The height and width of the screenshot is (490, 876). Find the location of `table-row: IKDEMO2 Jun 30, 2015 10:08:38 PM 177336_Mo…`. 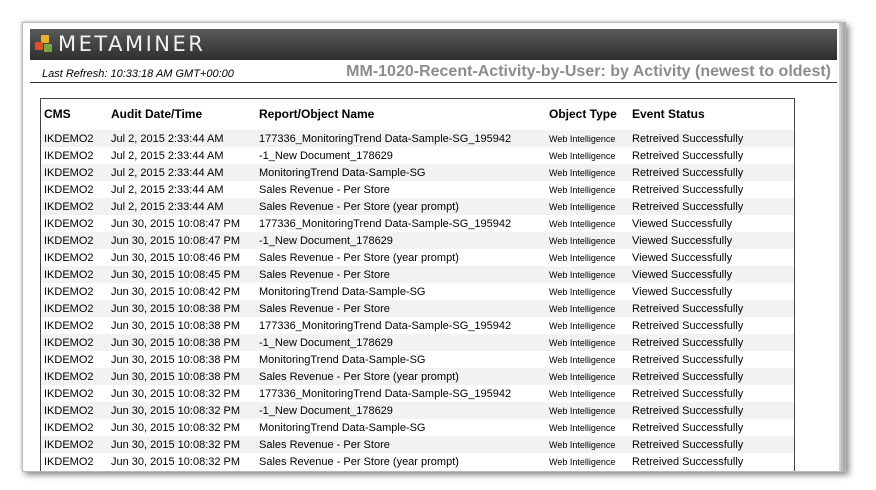

table-row: IKDEMO2 Jun 30, 2015 10:08:38 PM 177336_Mo… is located at coordinates (417, 325).